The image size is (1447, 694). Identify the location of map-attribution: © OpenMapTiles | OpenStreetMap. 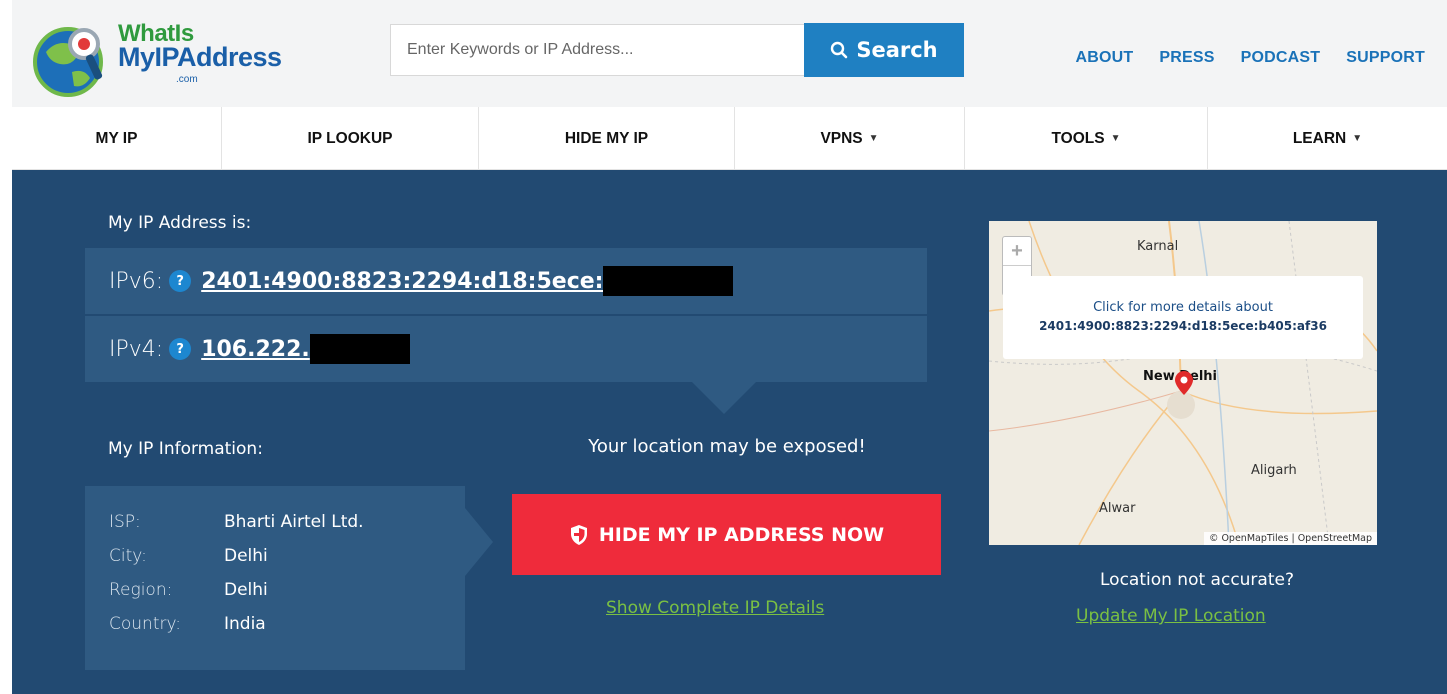
(1290, 538).